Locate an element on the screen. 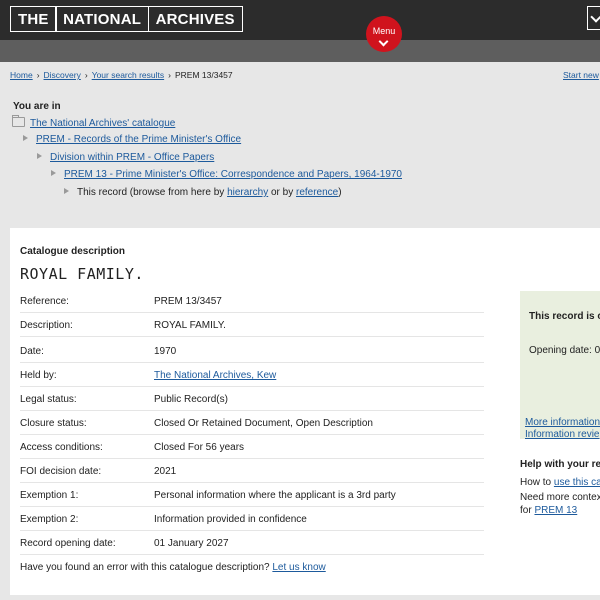 Image resolution: width=600 pixels, height=600 pixels. start-new-search-link: Start new is located at coordinates (581, 75).